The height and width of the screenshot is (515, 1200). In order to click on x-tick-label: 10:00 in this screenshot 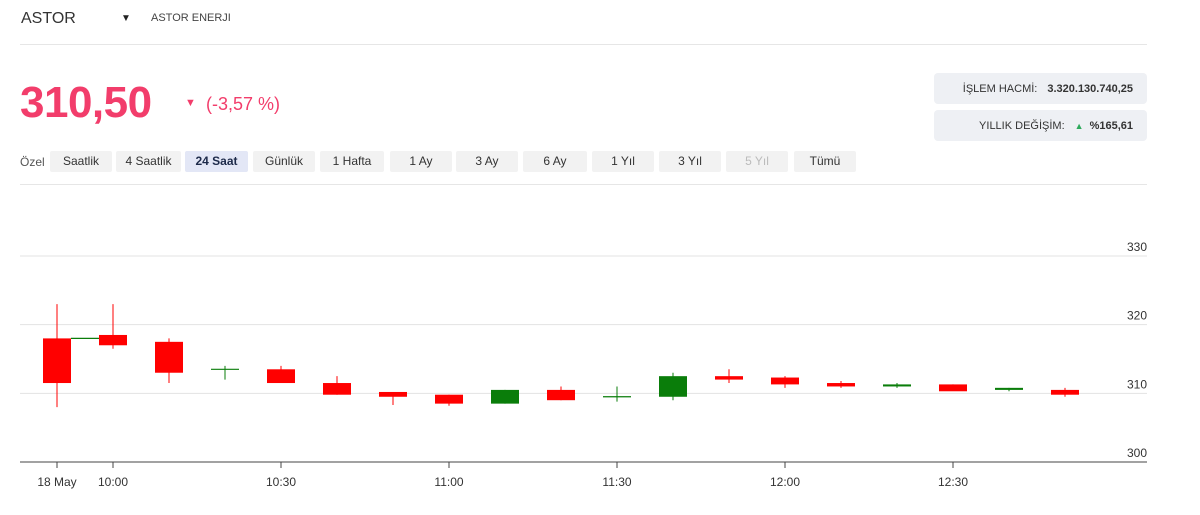, I will do `click(113, 482)`.